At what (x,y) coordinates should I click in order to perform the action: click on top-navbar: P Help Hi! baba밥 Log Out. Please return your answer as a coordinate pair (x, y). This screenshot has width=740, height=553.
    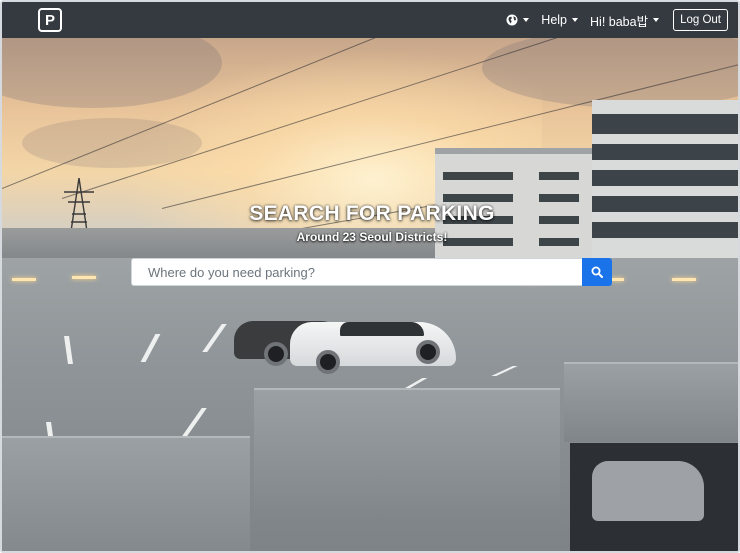
    Looking at the image, I should click on (370, 20).